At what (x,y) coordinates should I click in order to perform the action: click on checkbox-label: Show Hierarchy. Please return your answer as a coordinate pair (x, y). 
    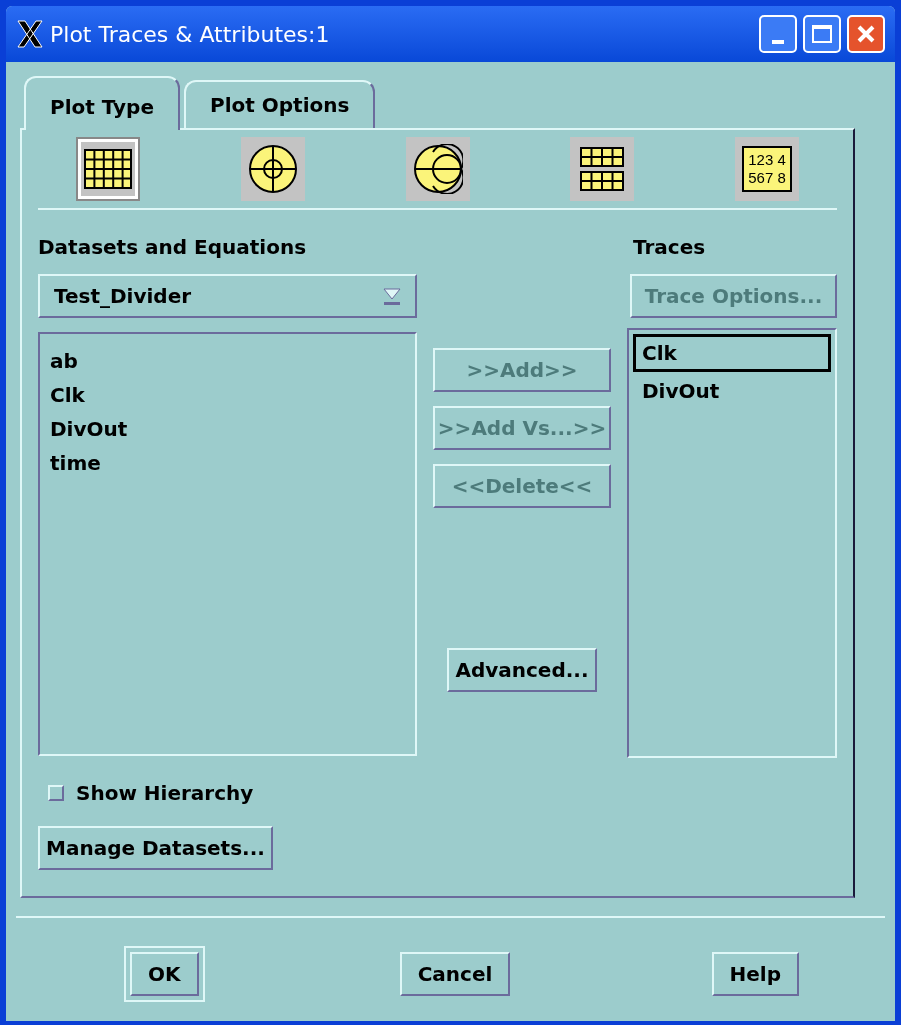
    Looking at the image, I should click on (165, 793).